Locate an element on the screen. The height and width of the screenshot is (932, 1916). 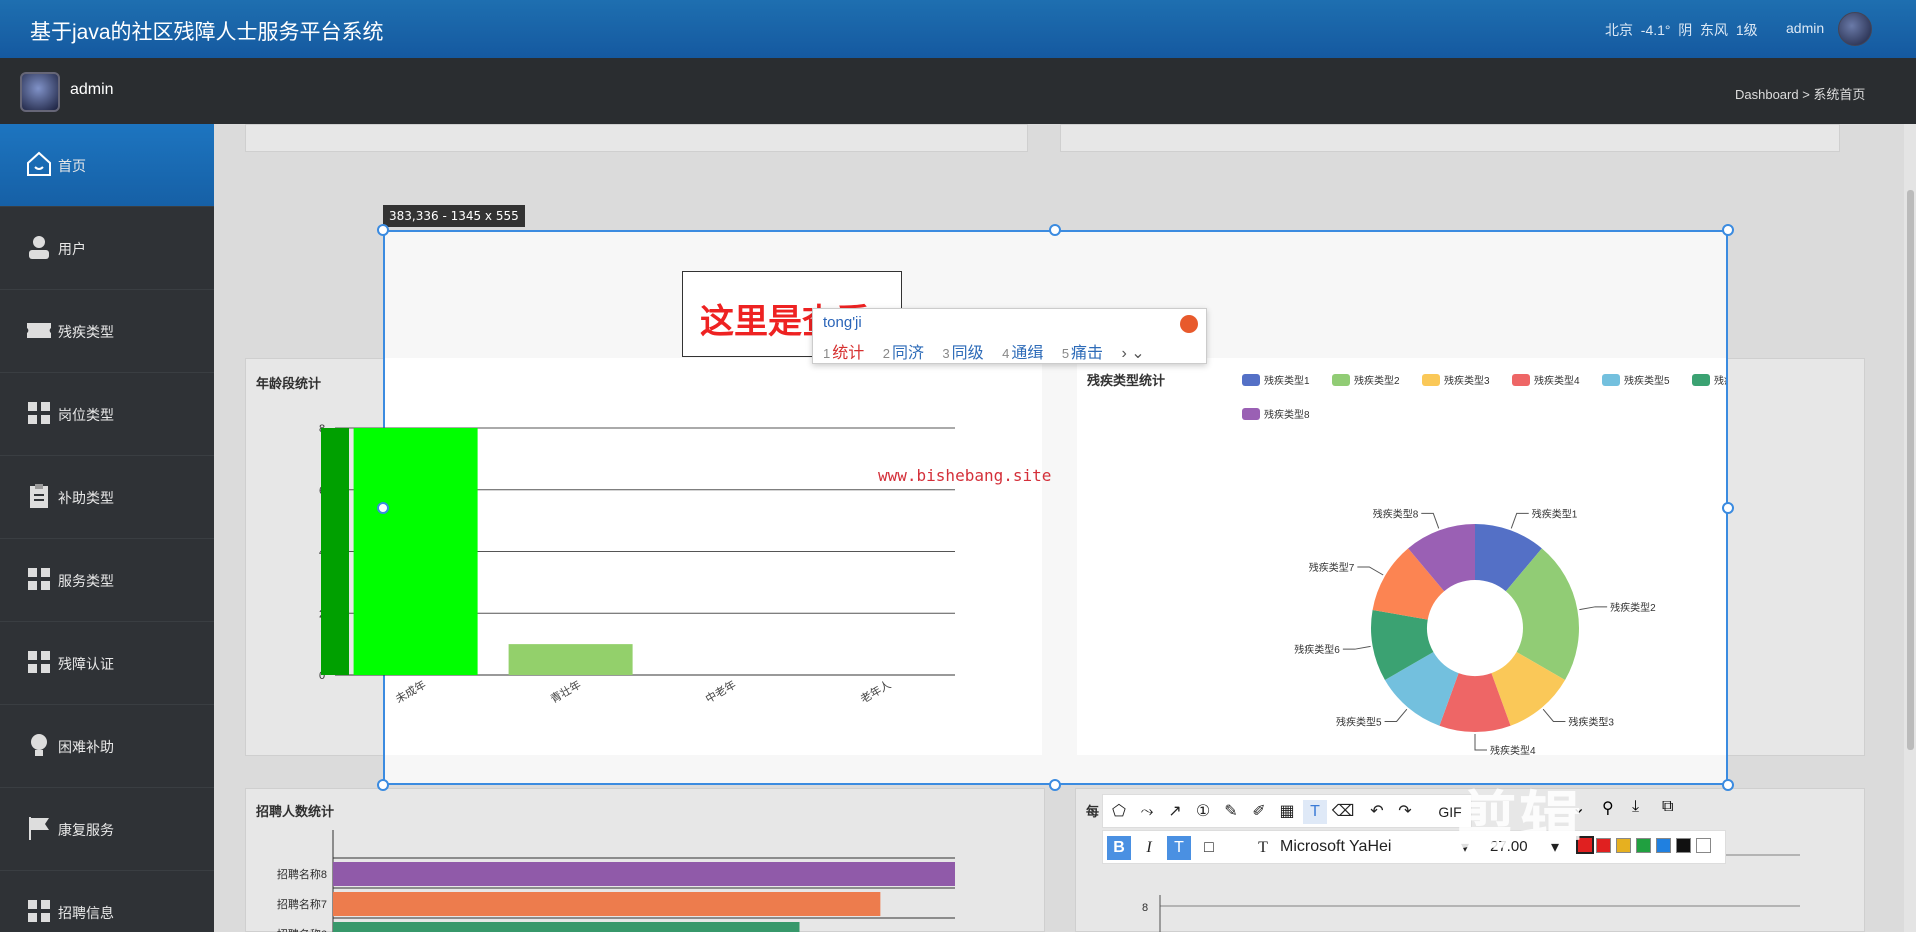
mosaic-tool-icon: ▦ is located at coordinates (1287, 812).